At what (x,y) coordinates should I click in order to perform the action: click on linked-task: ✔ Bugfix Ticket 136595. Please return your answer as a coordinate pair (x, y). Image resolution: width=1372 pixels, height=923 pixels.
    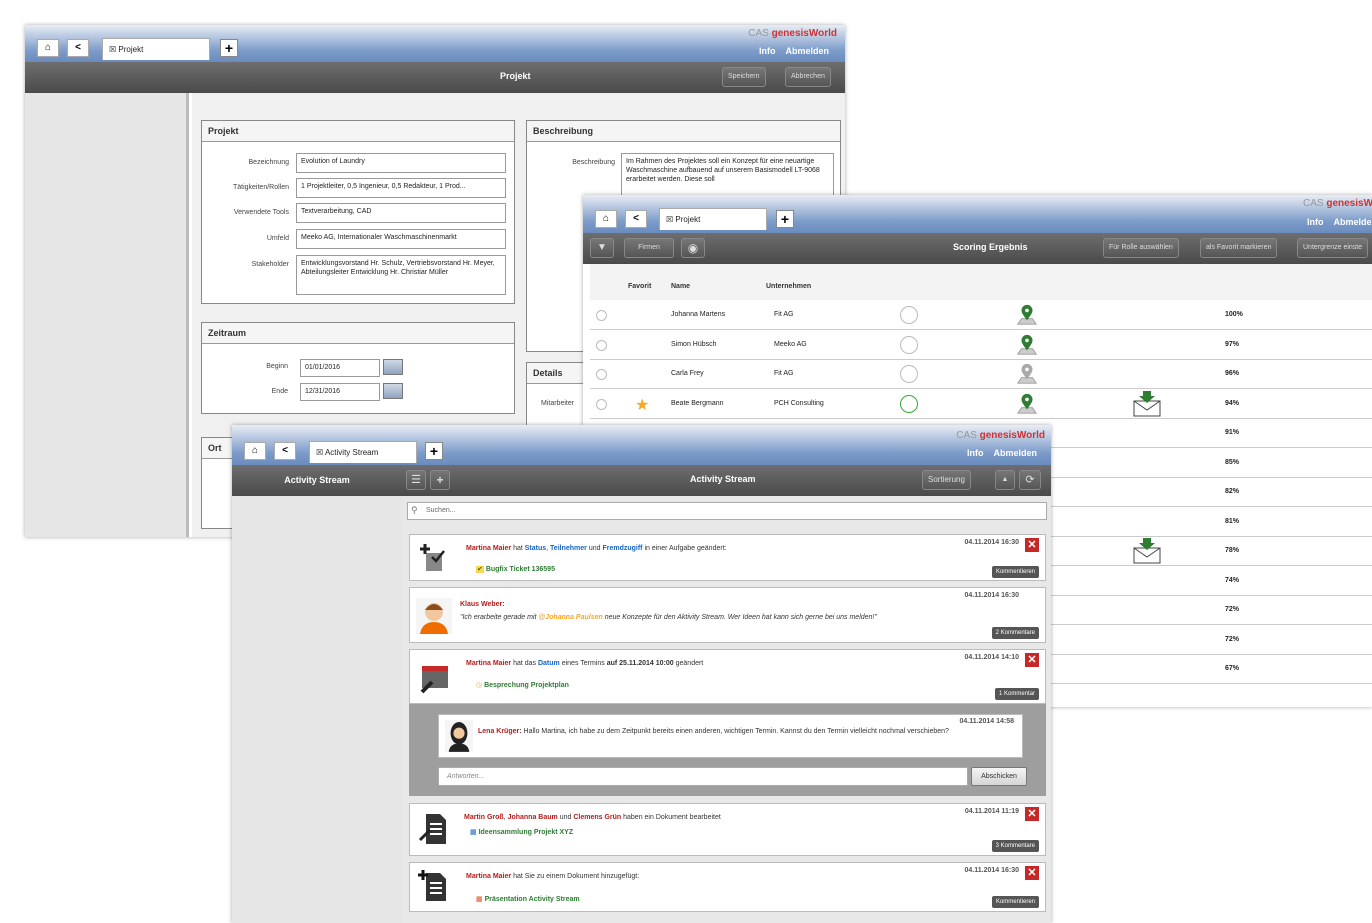
    Looking at the image, I should click on (515, 569).